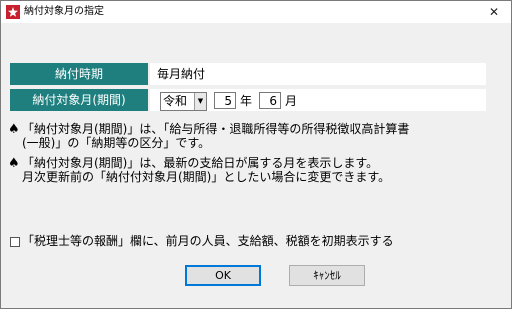 This screenshot has width=512, height=309. I want to click on initial-display-checkbox, so click(15, 242).